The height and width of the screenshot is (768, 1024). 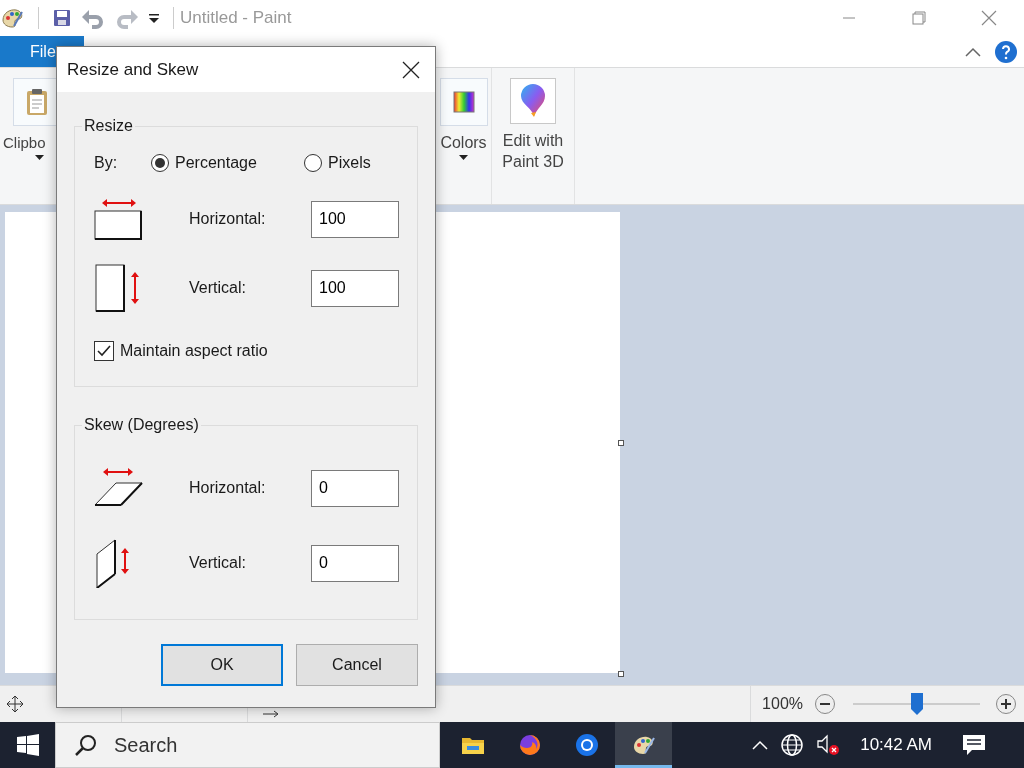 I want to click on ok-button: OK, so click(x=222, y=665).